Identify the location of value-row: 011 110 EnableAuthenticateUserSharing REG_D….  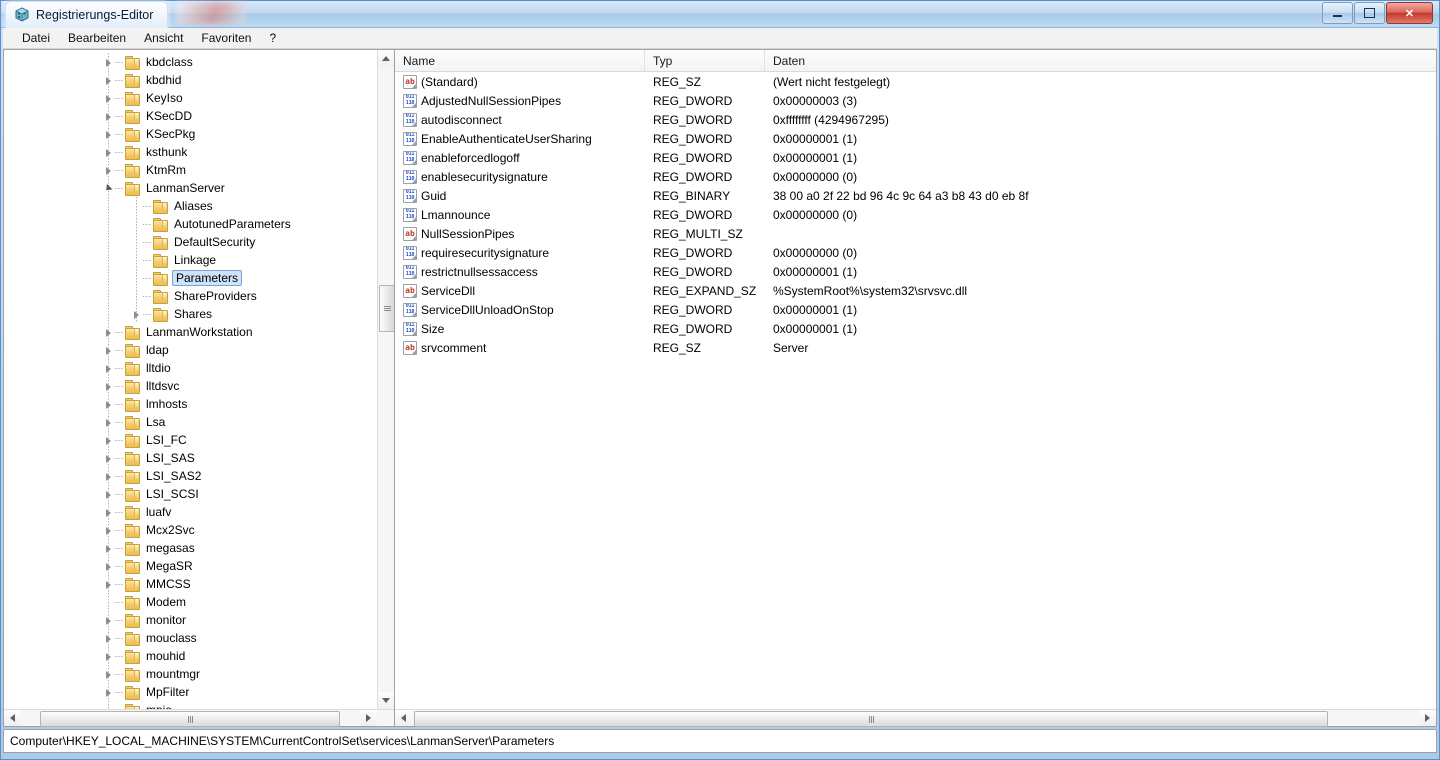
(915, 138).